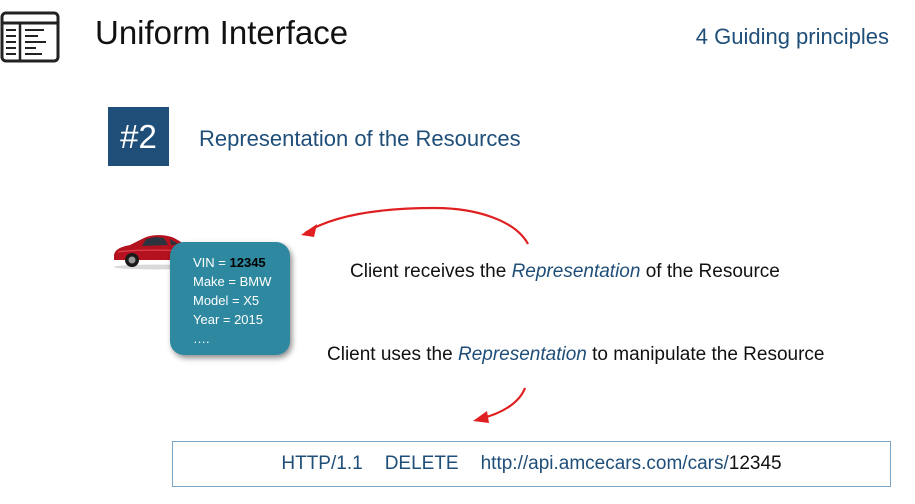 The height and width of the screenshot is (504, 915). Describe the element at coordinates (500, 405) in the screenshot. I see `arrow-to-request-icon` at that location.